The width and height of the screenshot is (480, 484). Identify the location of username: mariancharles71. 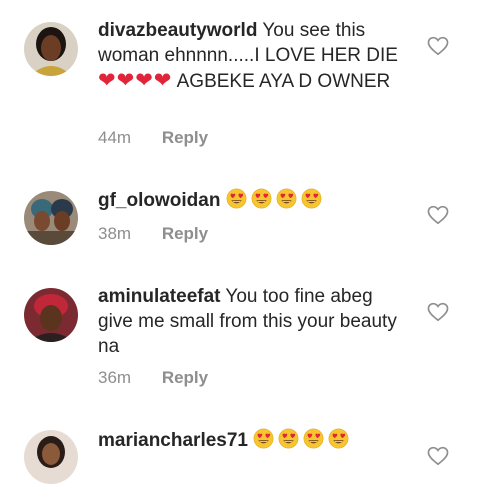
(173, 440).